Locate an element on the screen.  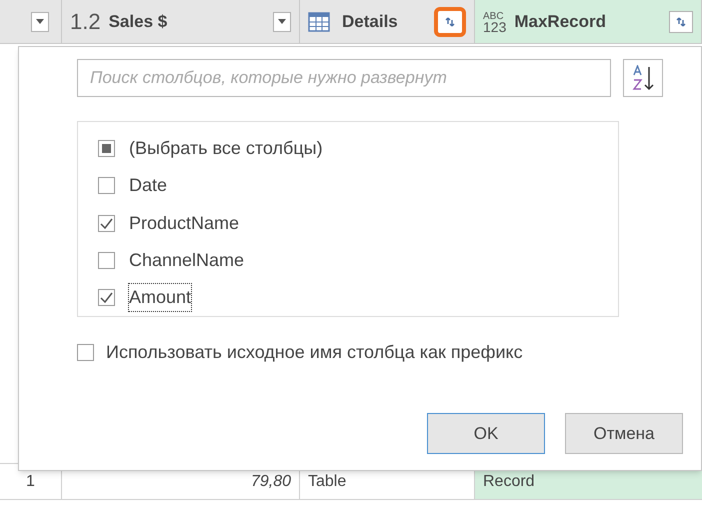
sort-button is located at coordinates (643, 78).